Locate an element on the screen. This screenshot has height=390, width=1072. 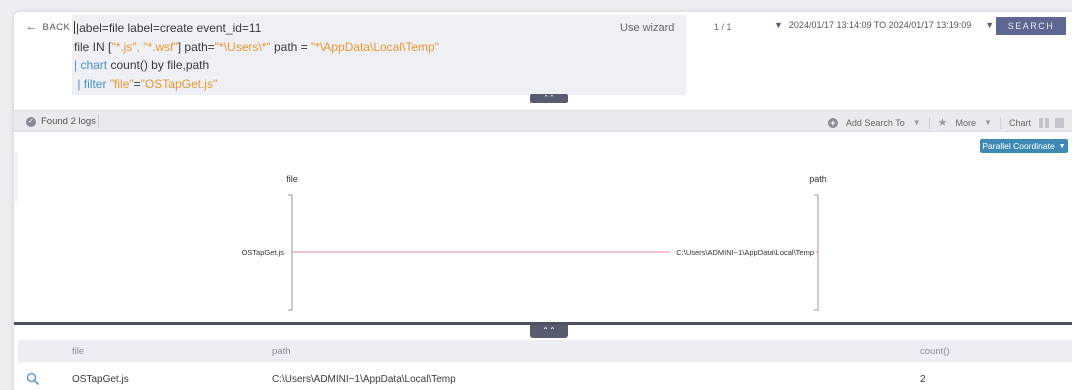
axis-title-path: path is located at coordinates (818, 179).